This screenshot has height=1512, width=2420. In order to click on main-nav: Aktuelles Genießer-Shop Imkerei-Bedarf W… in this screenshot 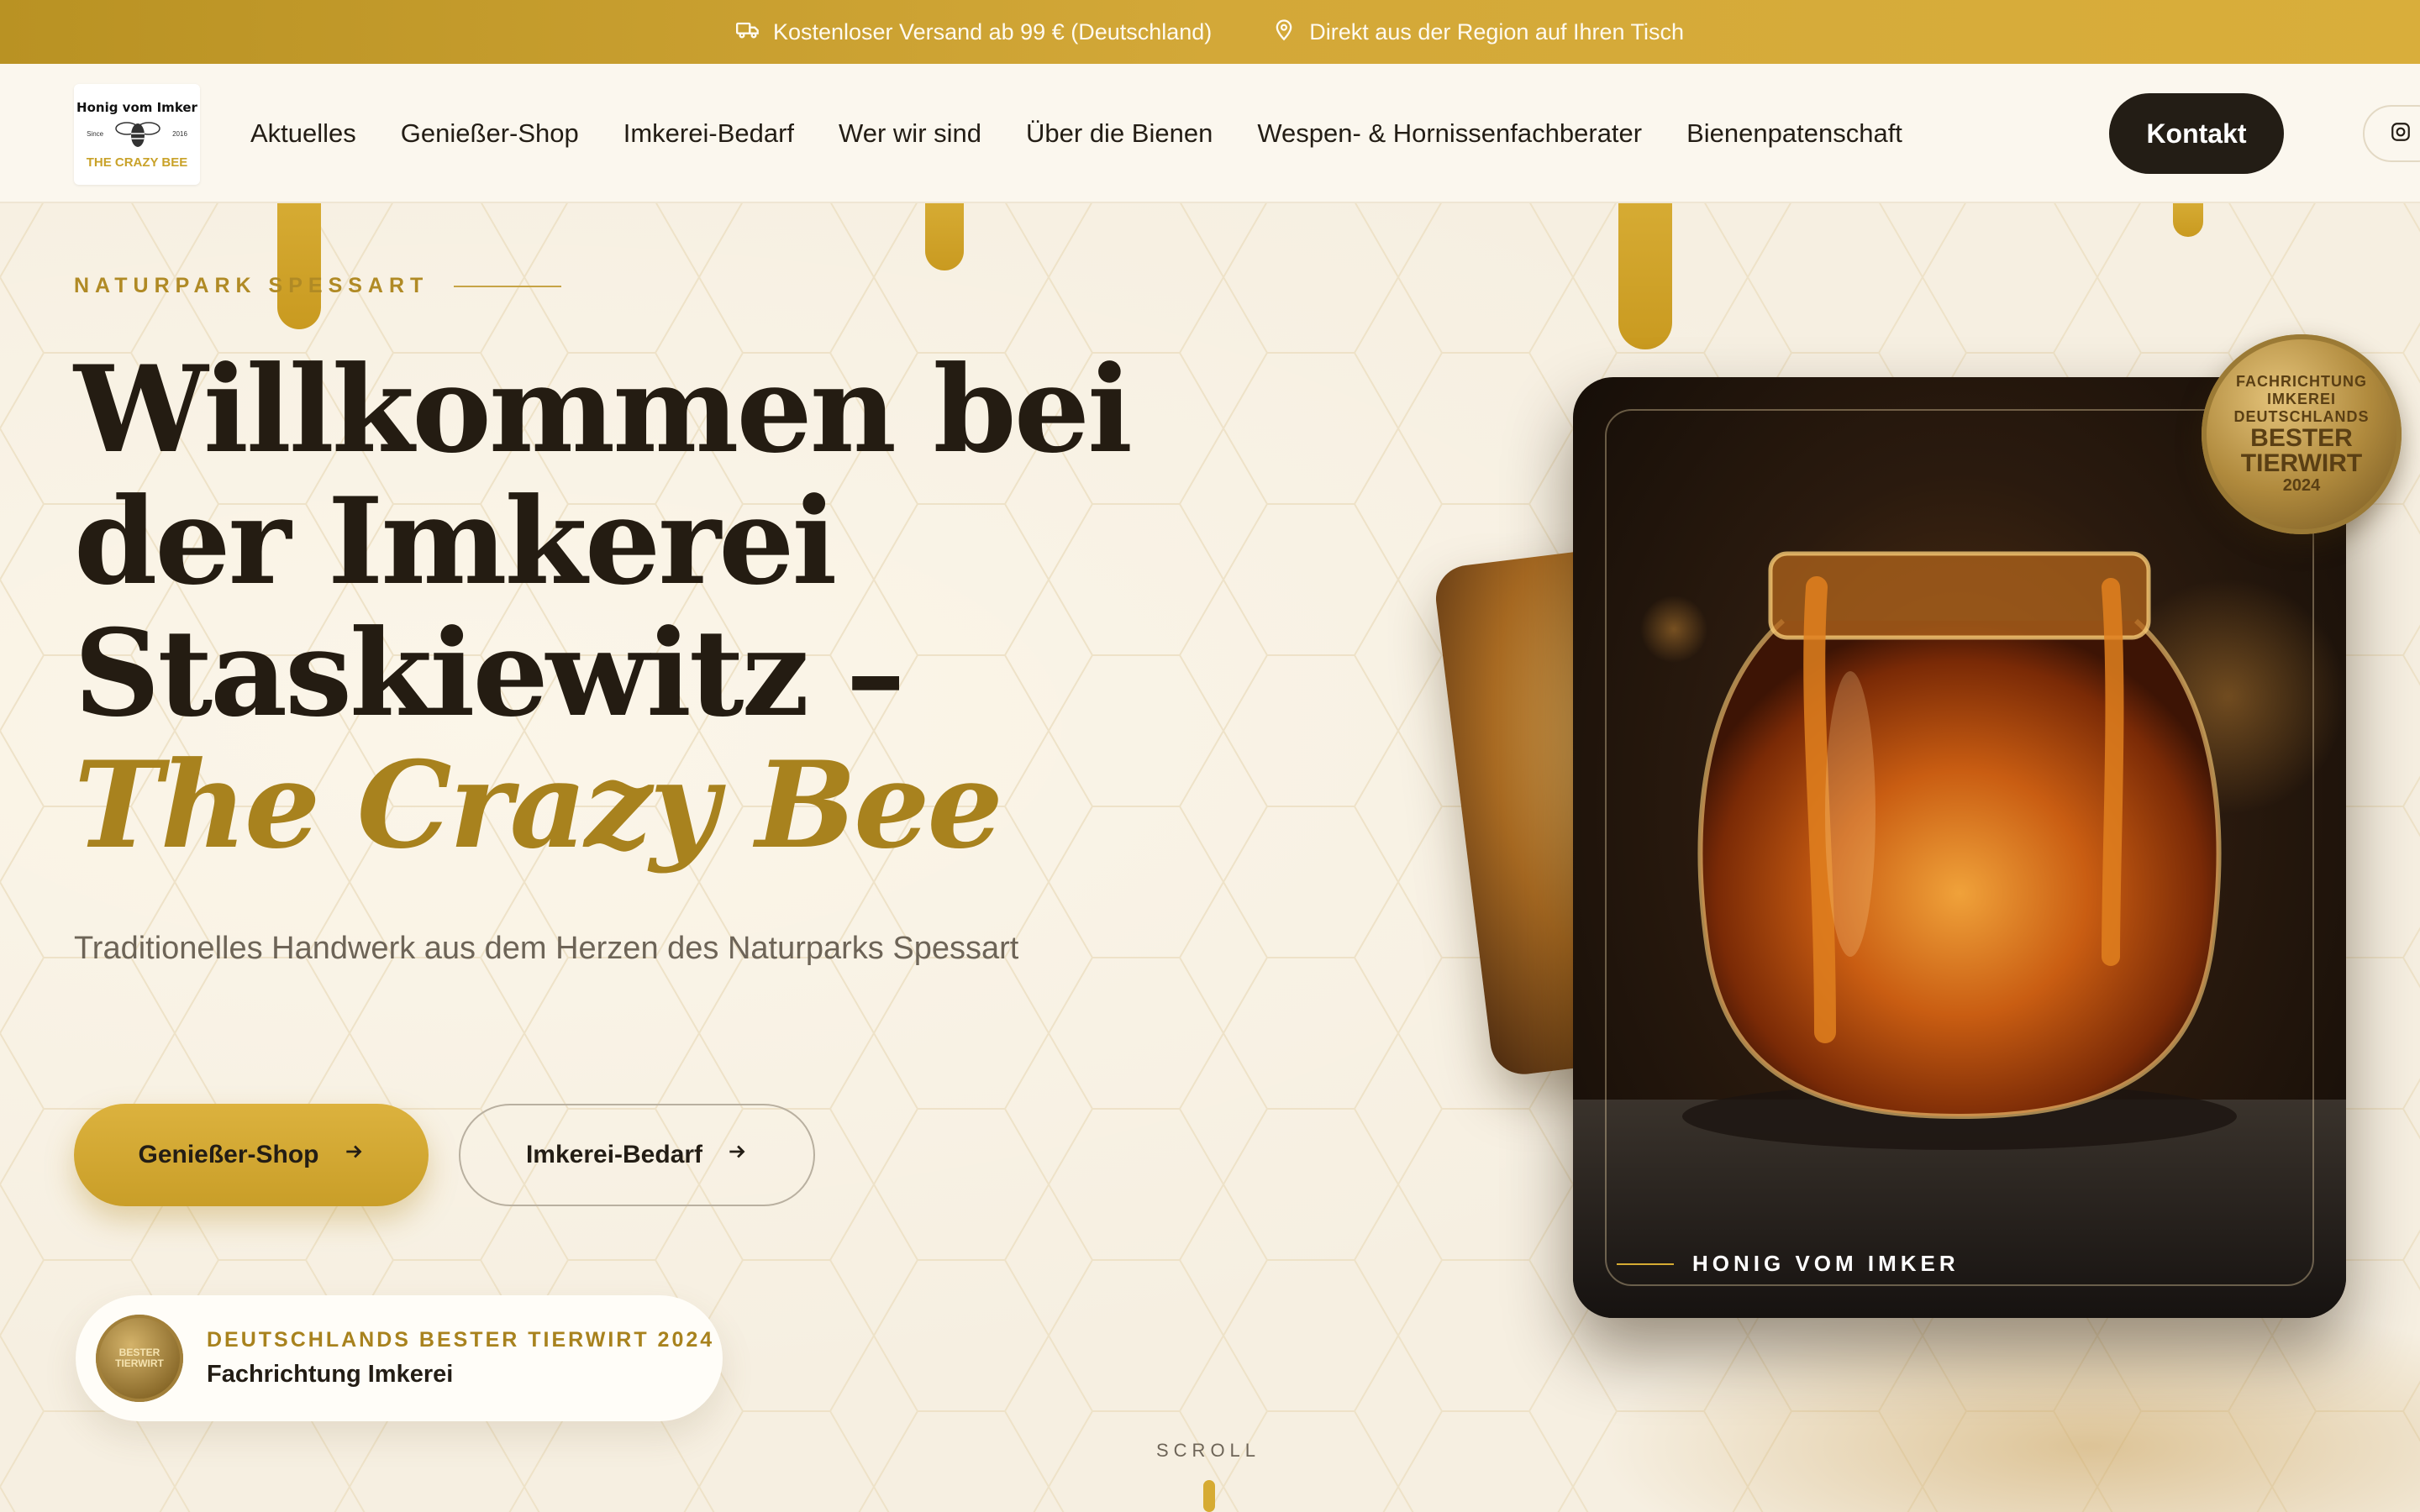, I will do `click(1076, 133)`.